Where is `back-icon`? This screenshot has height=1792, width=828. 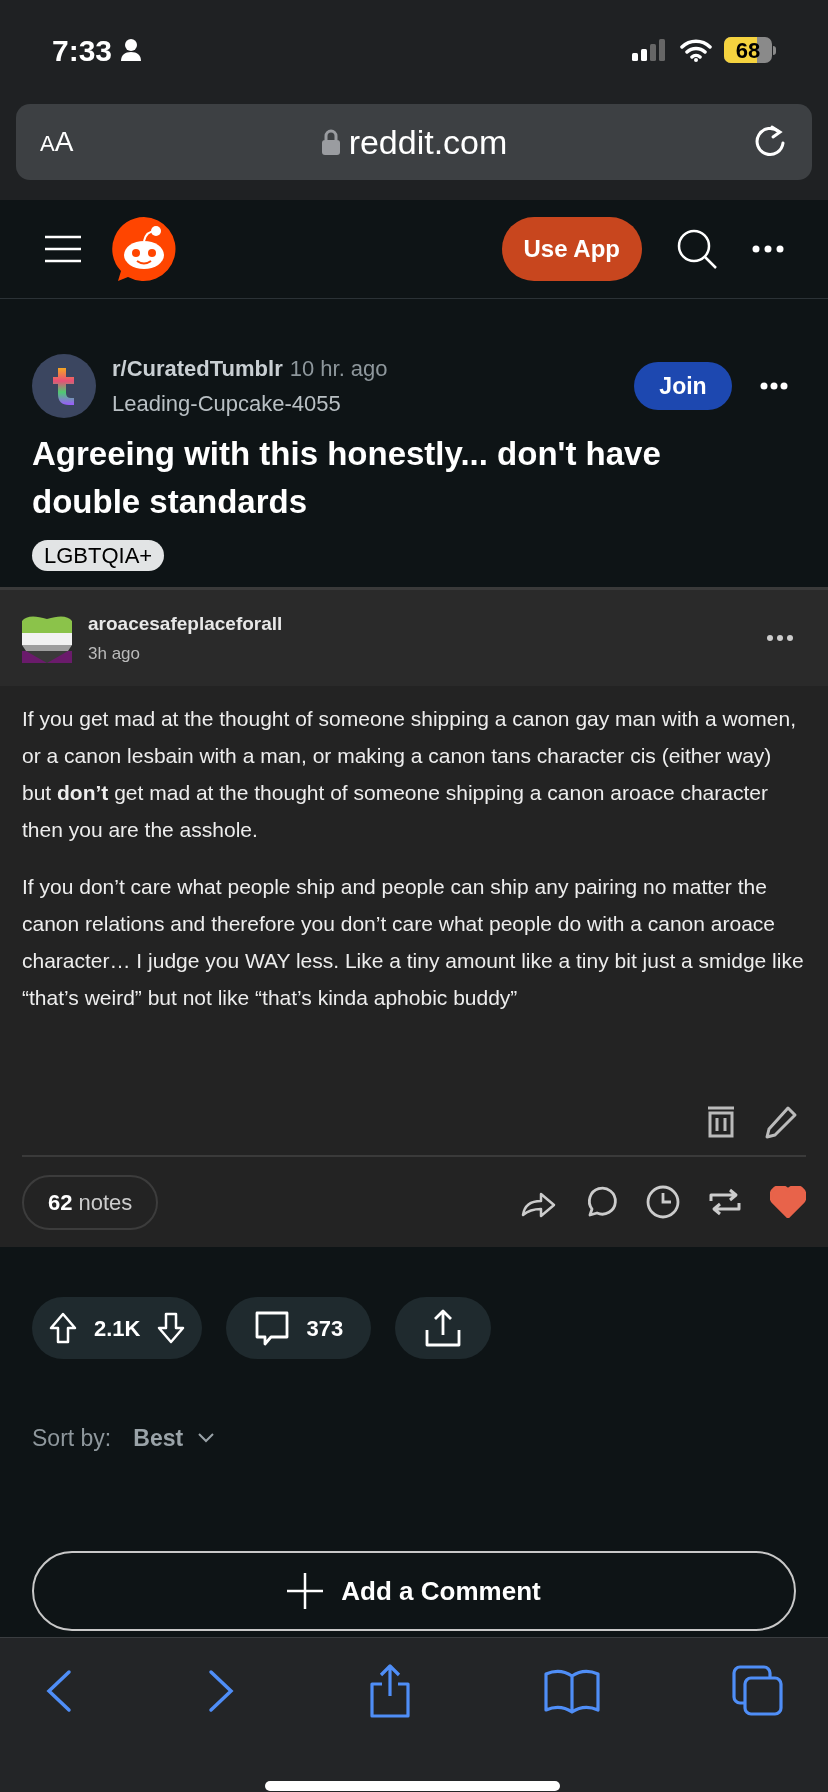 back-icon is located at coordinates (59, 1691).